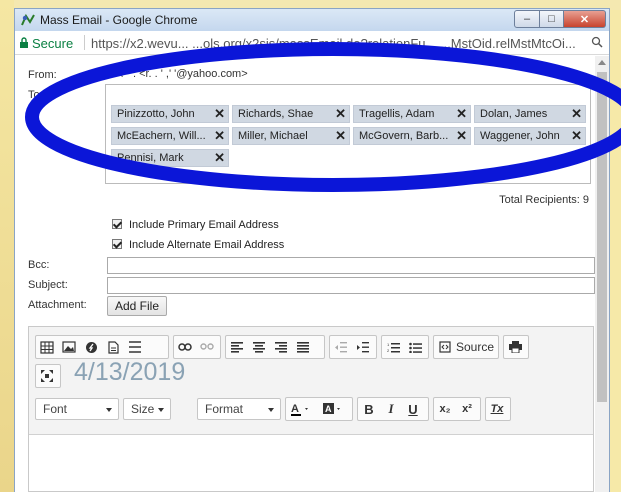 The height and width of the screenshot is (492, 621). Describe the element at coordinates (351, 285) in the screenshot. I see `subject-field` at that location.